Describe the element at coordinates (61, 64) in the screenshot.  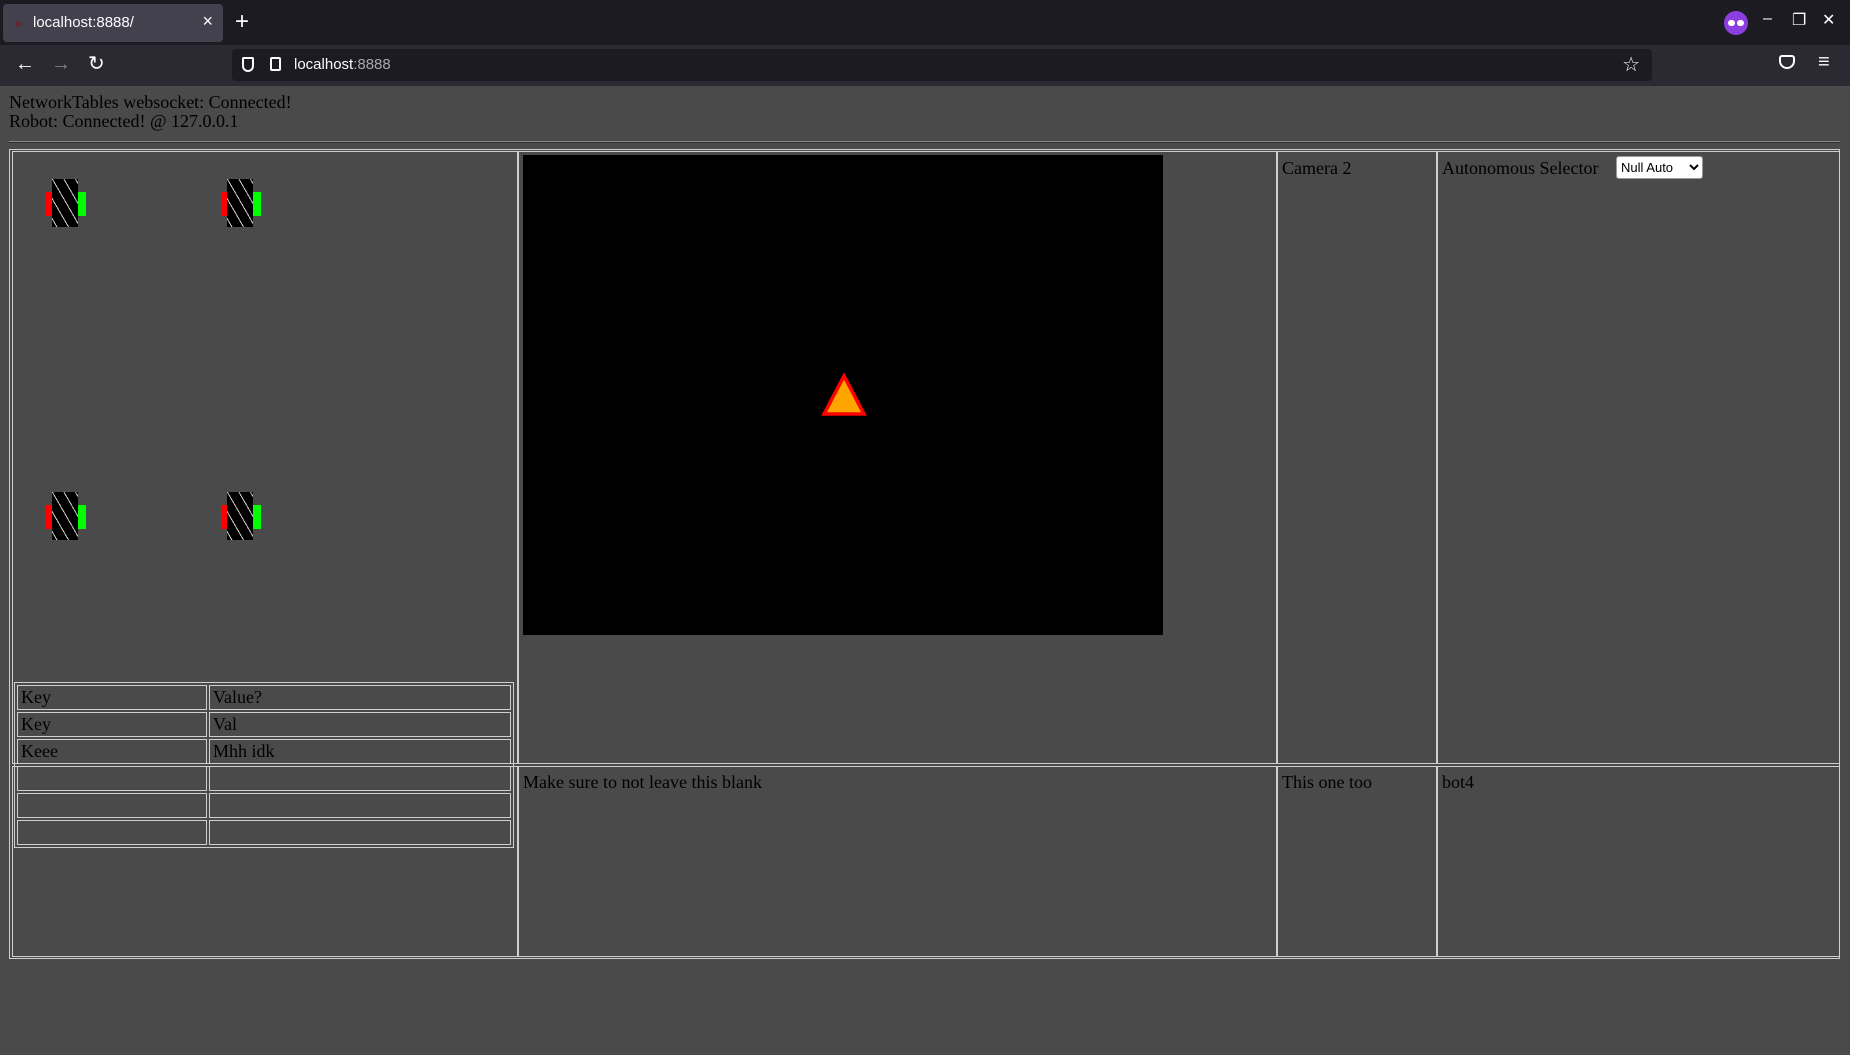
I see `forward-button: →` at that location.